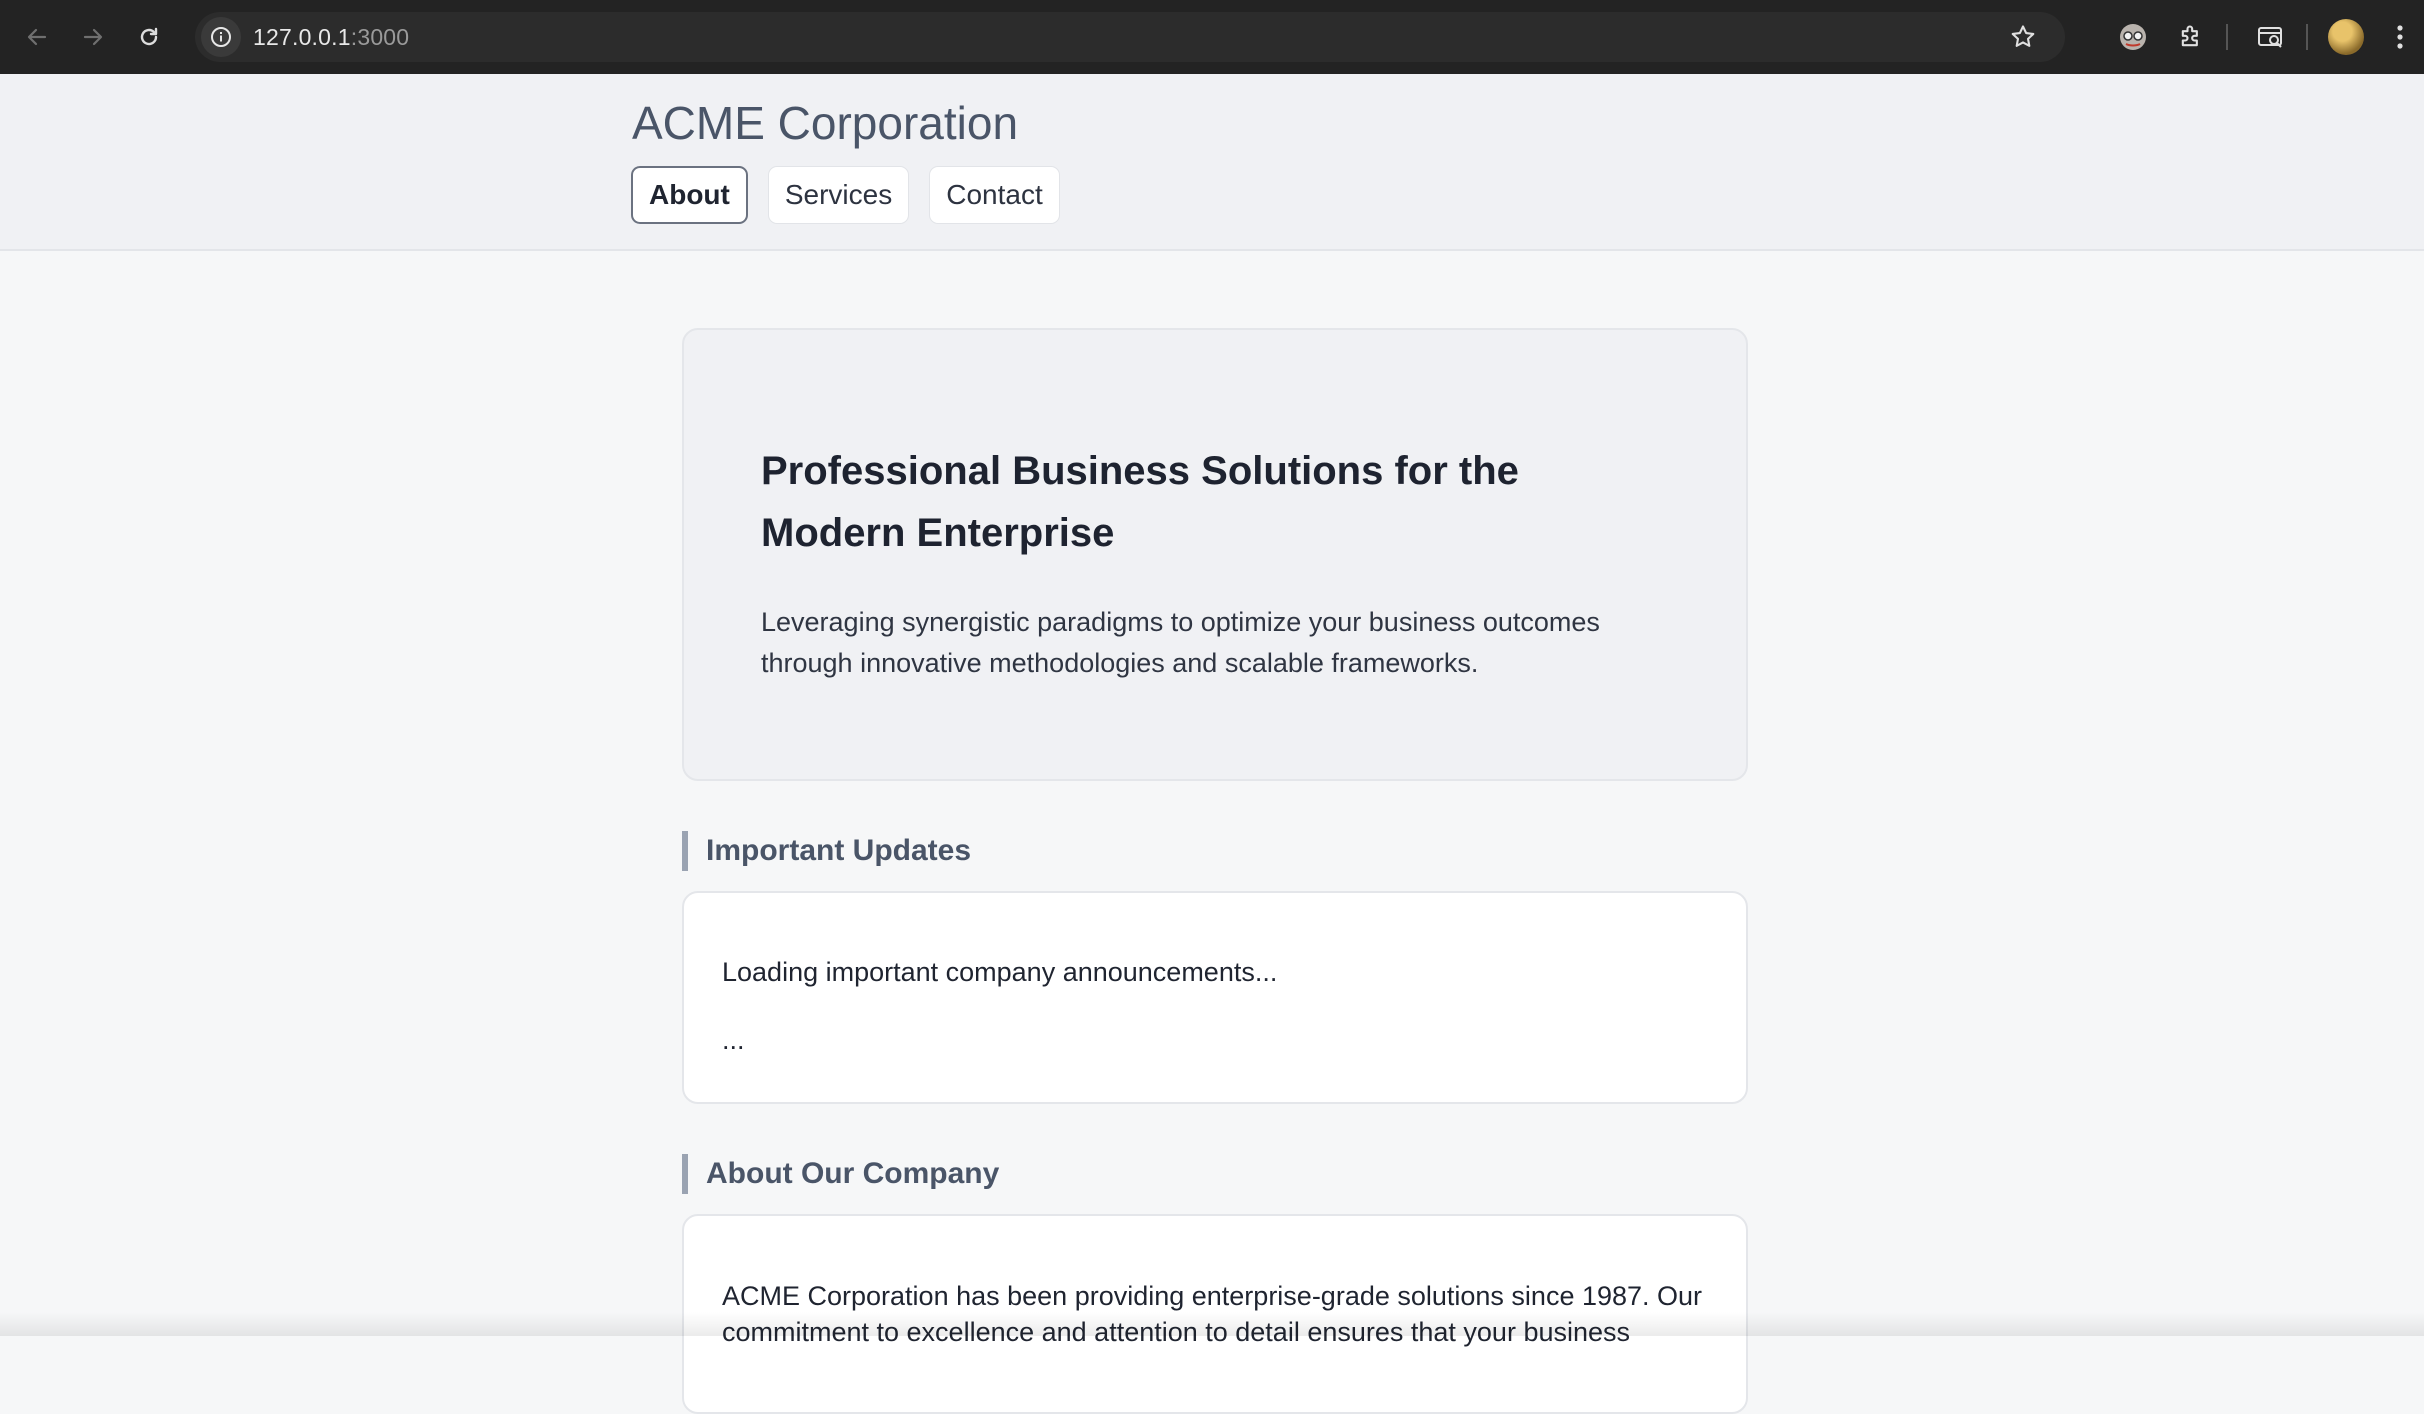 This screenshot has width=2424, height=1414. Describe the element at coordinates (2271, 37) in the screenshot. I see `tab-search-icon` at that location.